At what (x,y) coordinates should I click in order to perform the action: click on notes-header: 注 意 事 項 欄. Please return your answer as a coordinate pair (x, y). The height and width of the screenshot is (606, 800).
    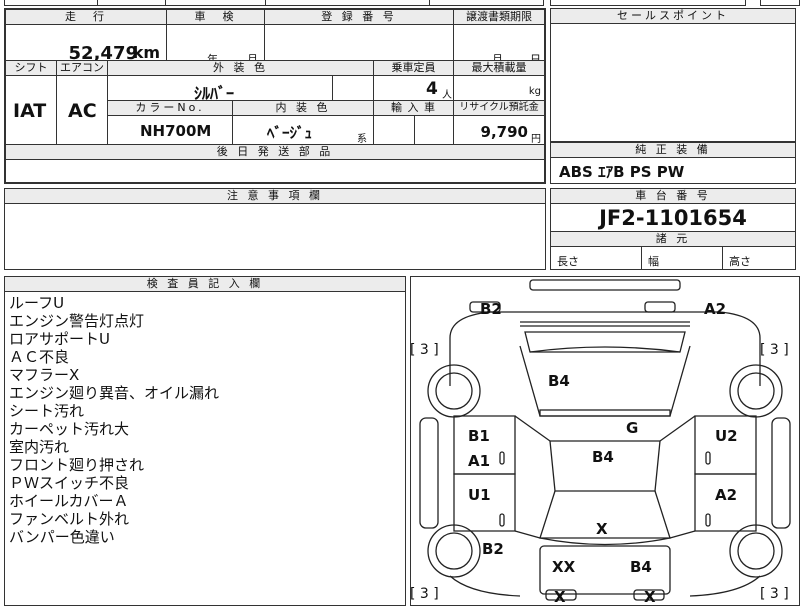
    Looking at the image, I should click on (275, 196).